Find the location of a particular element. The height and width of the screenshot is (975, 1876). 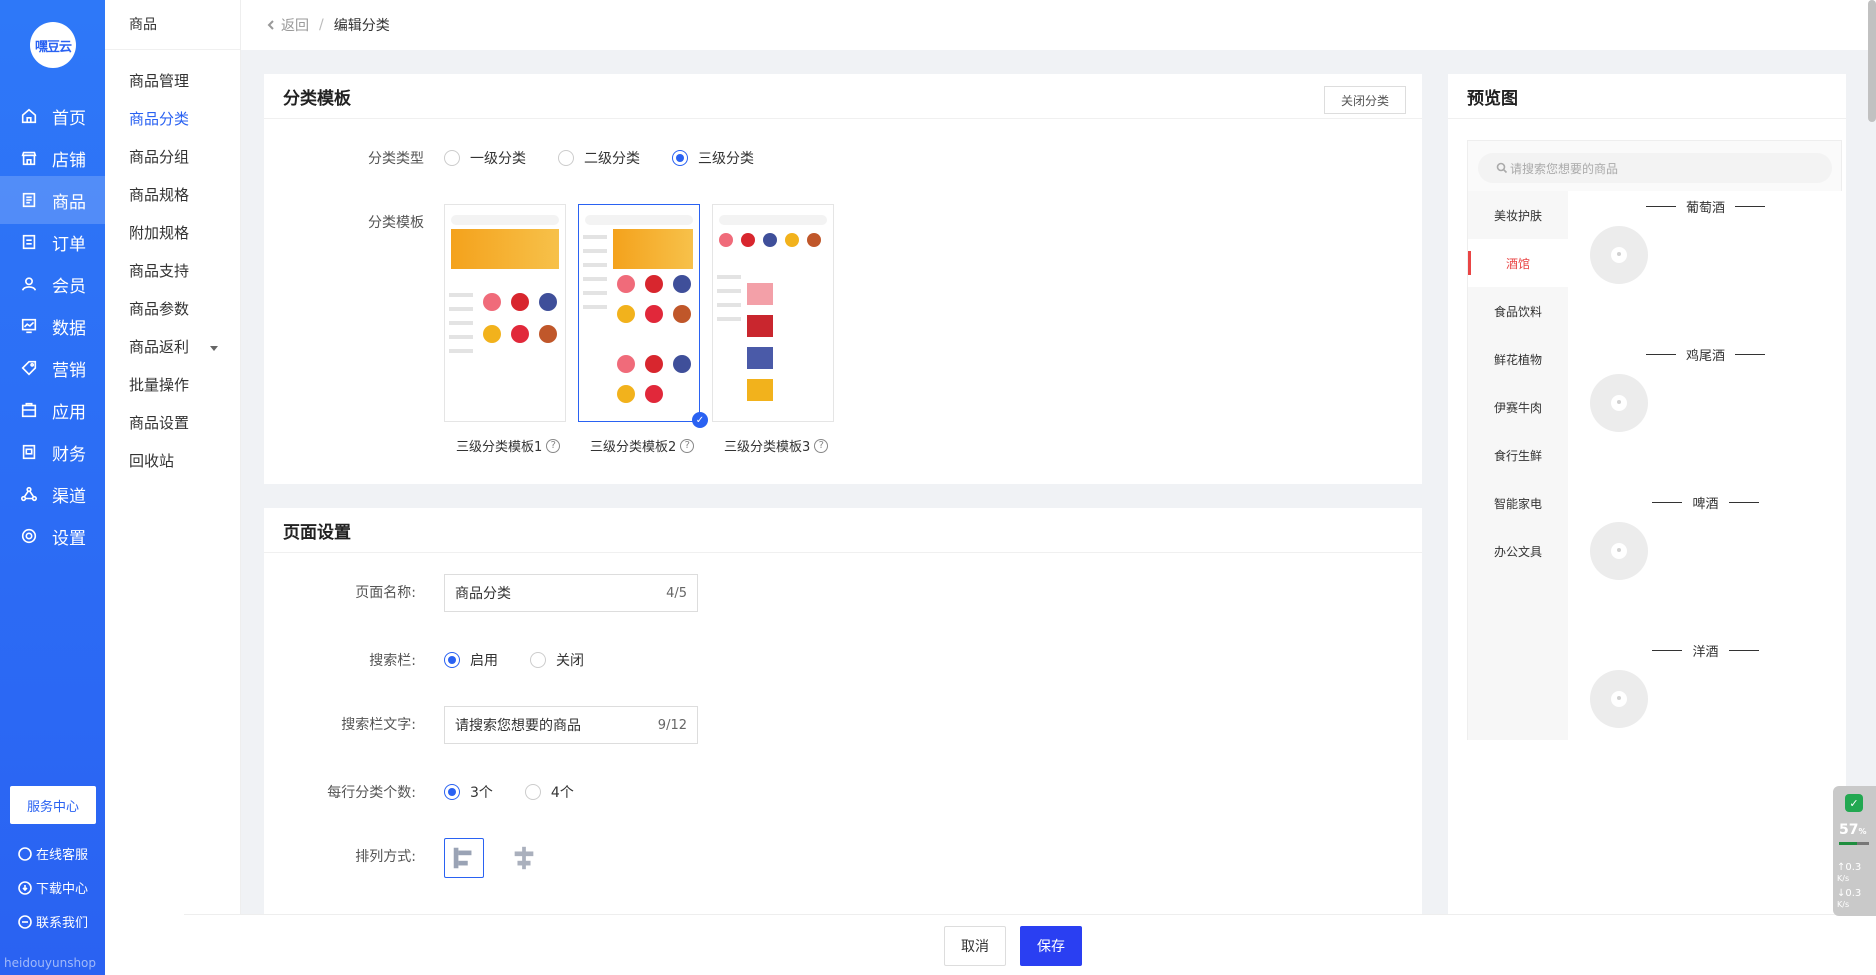

category-type-label: 分类类型 is located at coordinates (396, 159).